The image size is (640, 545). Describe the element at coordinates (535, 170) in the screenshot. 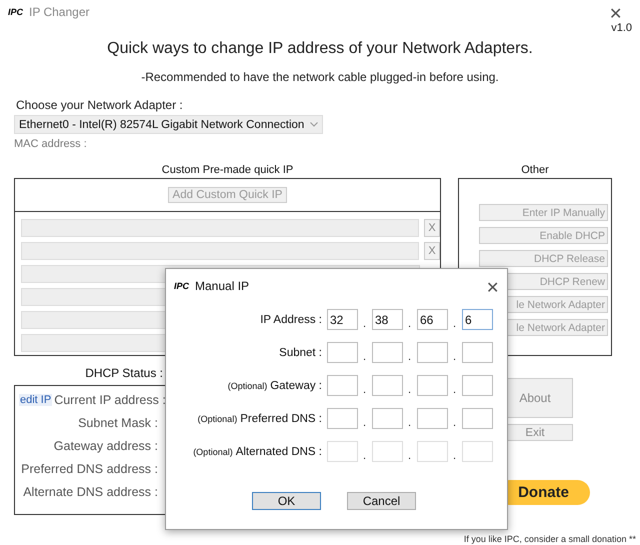

I see `panel-title: Other` at that location.